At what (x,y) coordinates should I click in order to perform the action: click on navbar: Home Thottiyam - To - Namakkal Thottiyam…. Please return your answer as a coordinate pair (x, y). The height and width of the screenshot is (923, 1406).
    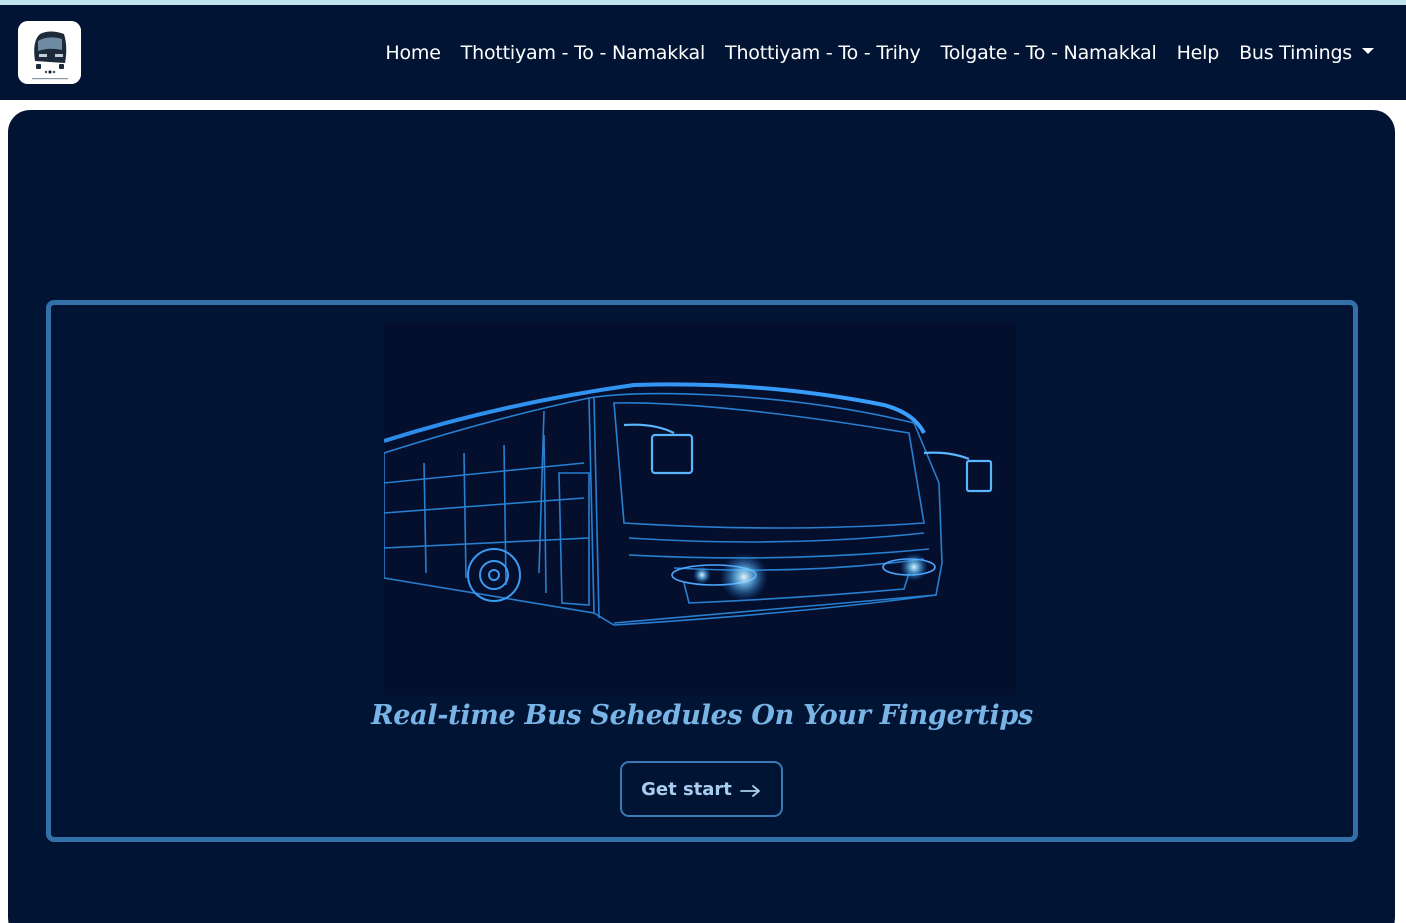
    Looking at the image, I should click on (703, 52).